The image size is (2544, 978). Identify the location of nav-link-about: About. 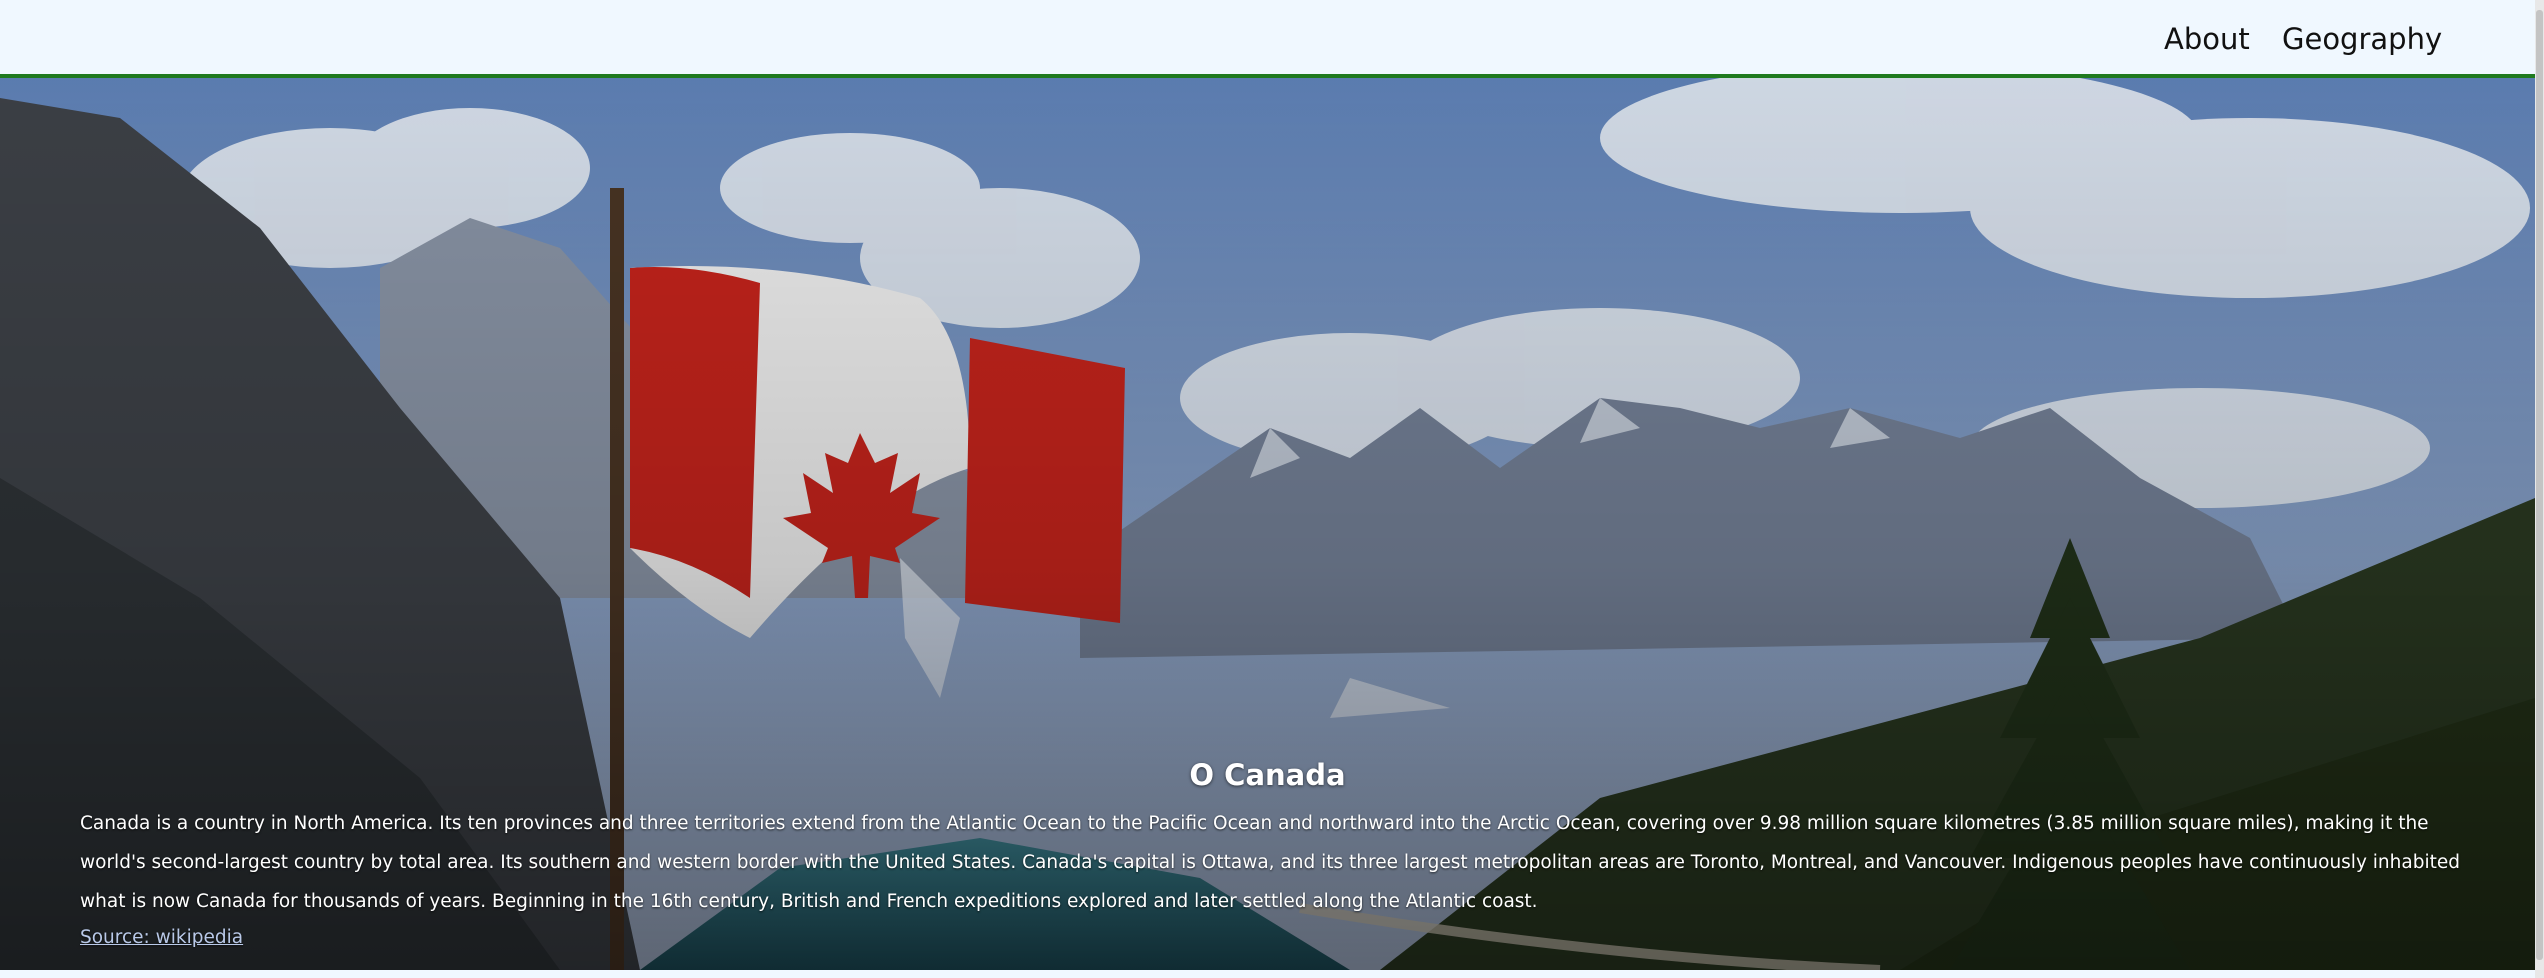
(2207, 39).